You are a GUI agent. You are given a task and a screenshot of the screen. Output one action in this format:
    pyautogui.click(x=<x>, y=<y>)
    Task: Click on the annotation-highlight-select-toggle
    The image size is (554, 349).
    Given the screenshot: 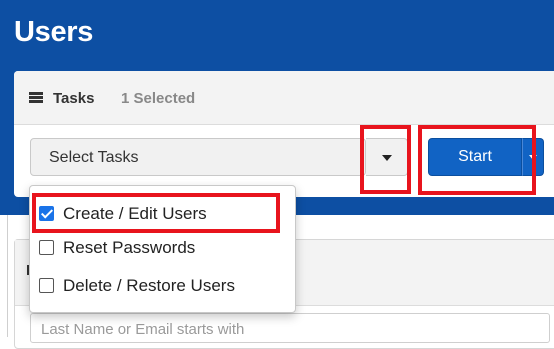 What is the action you would take?
    pyautogui.click(x=385, y=159)
    